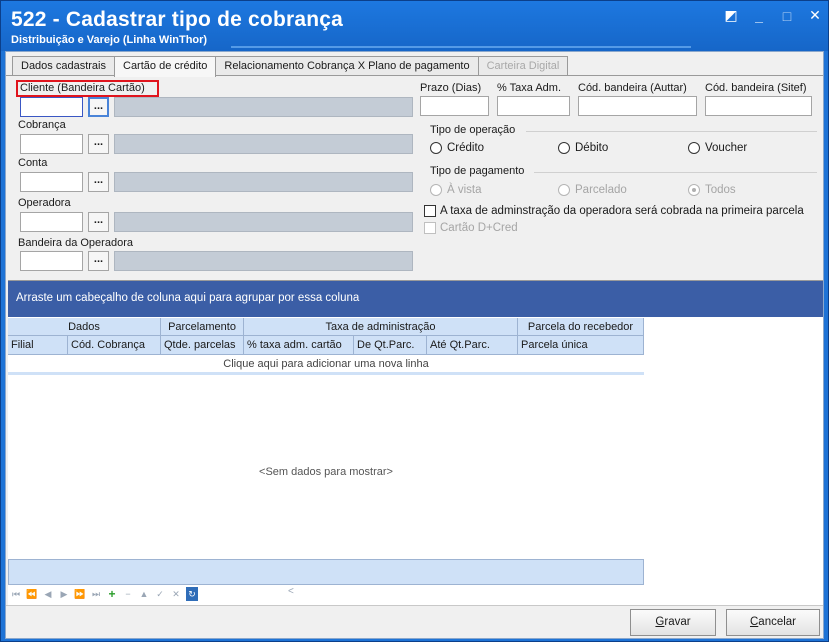 The height and width of the screenshot is (642, 829). Describe the element at coordinates (202, 327) in the screenshot. I see `band-parcelamento: Parcelamento` at that location.